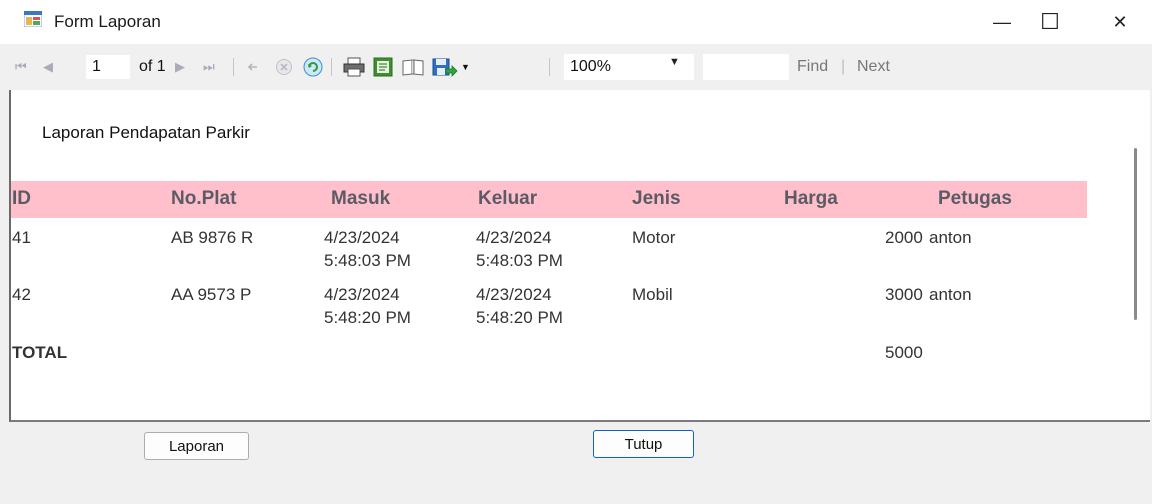  Describe the element at coordinates (446, 67) in the screenshot. I see `export-save-icon` at that location.